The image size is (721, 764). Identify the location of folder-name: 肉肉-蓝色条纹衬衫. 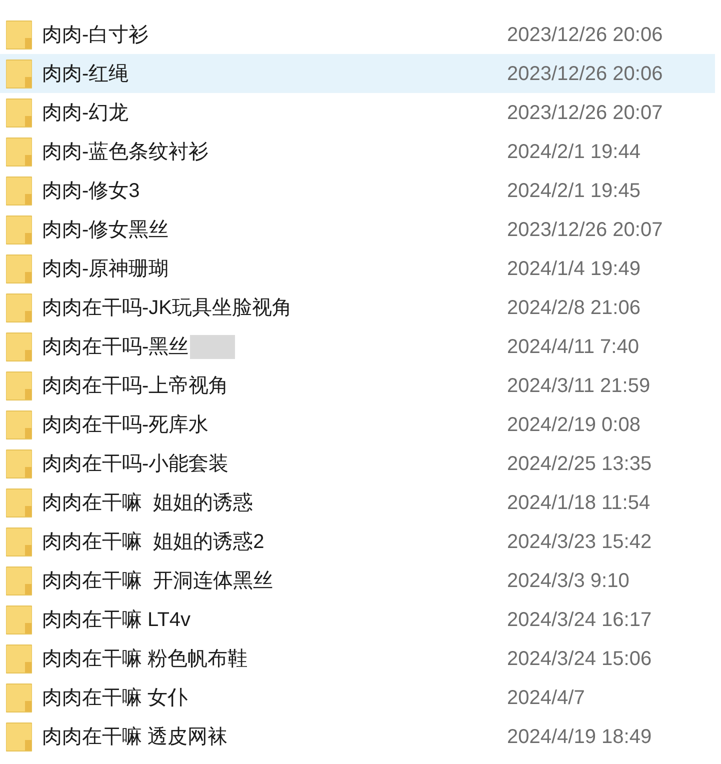
(125, 152).